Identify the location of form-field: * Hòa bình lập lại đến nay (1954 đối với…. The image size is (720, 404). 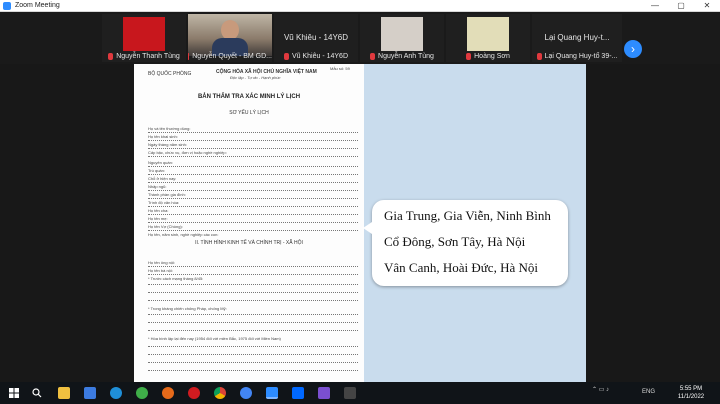
(214, 338).